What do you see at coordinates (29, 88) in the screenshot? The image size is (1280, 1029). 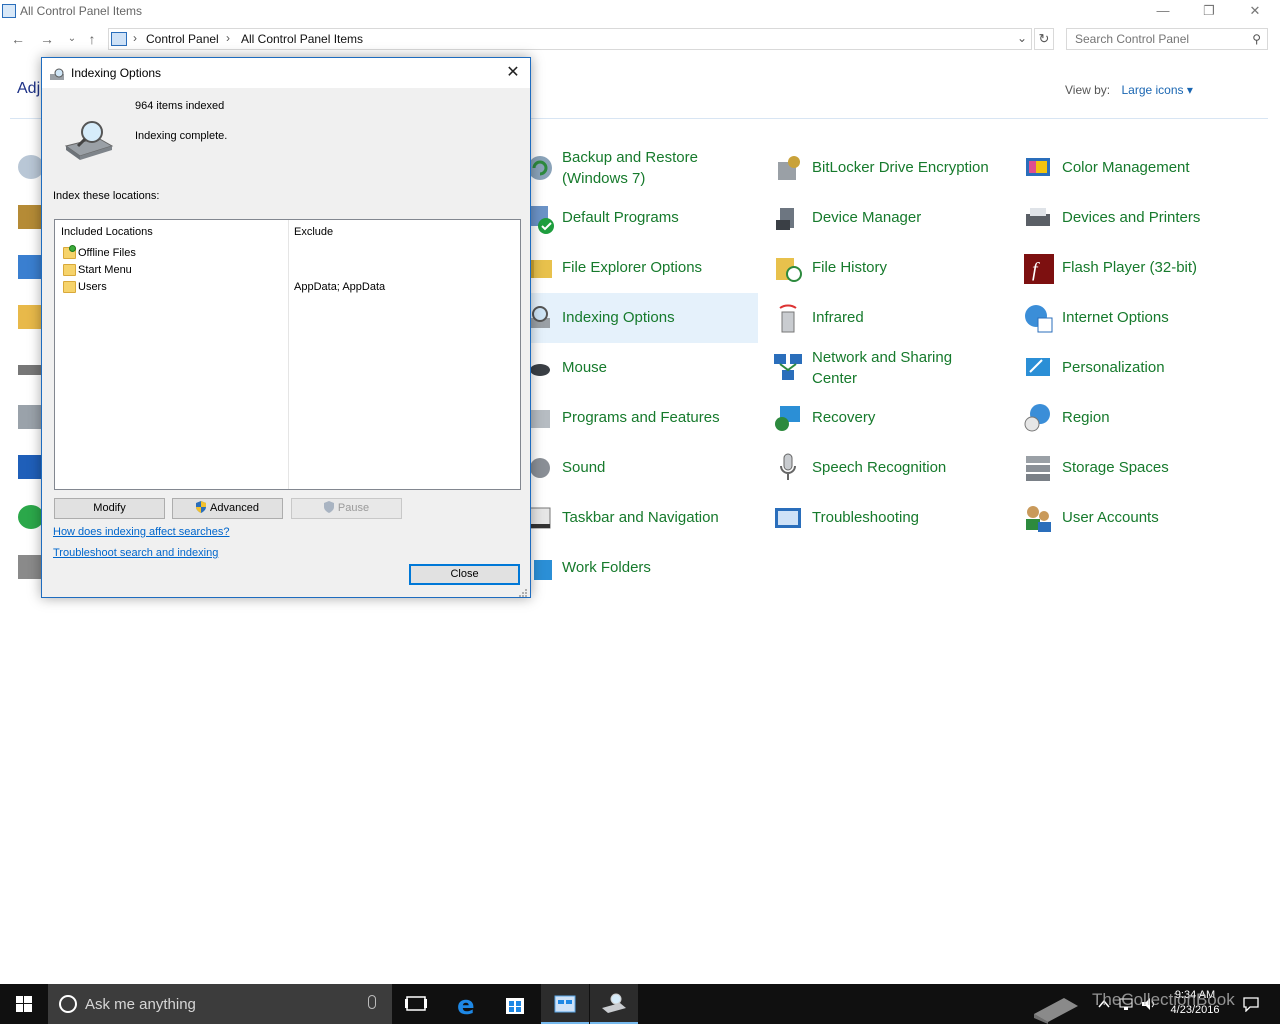 I see `page-heading: Adj` at bounding box center [29, 88].